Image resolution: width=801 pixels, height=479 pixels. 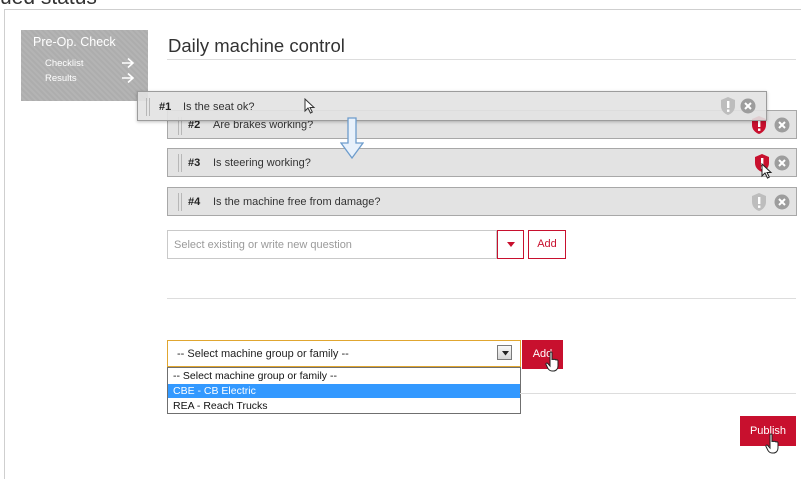 I want to click on question-search-input: Select existing or write new question, so click(x=332, y=244).